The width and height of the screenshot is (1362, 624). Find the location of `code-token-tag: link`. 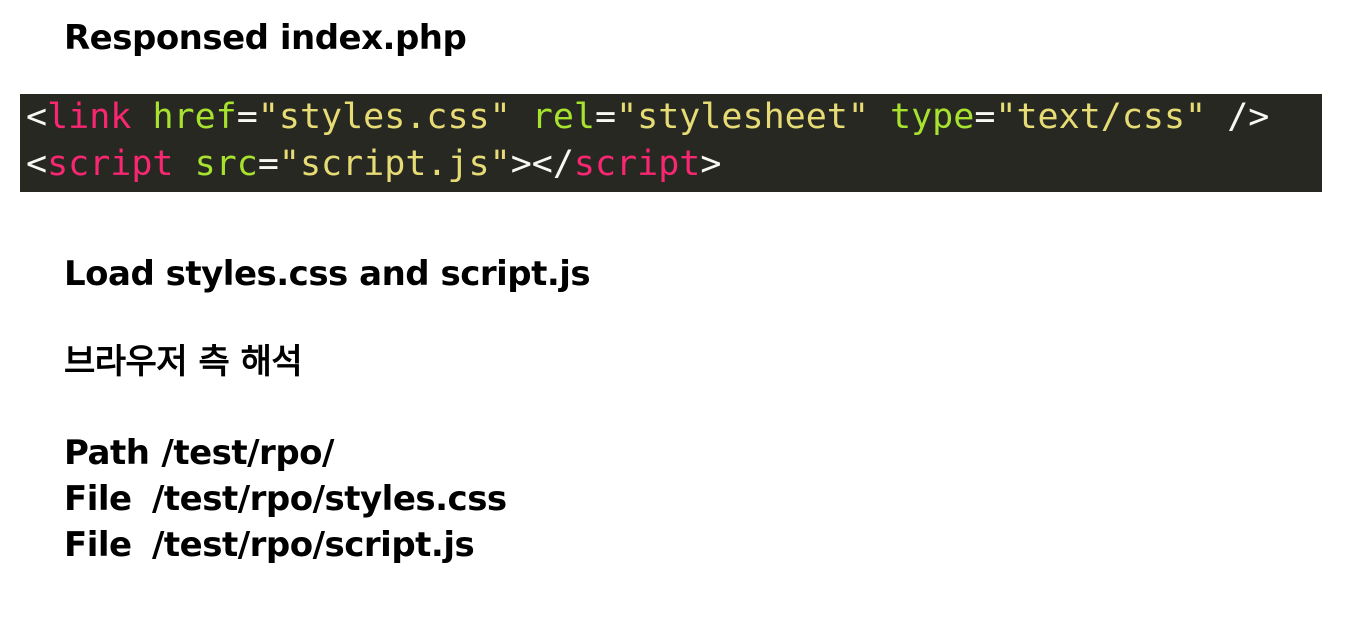

code-token-tag: link is located at coordinates (89, 117).